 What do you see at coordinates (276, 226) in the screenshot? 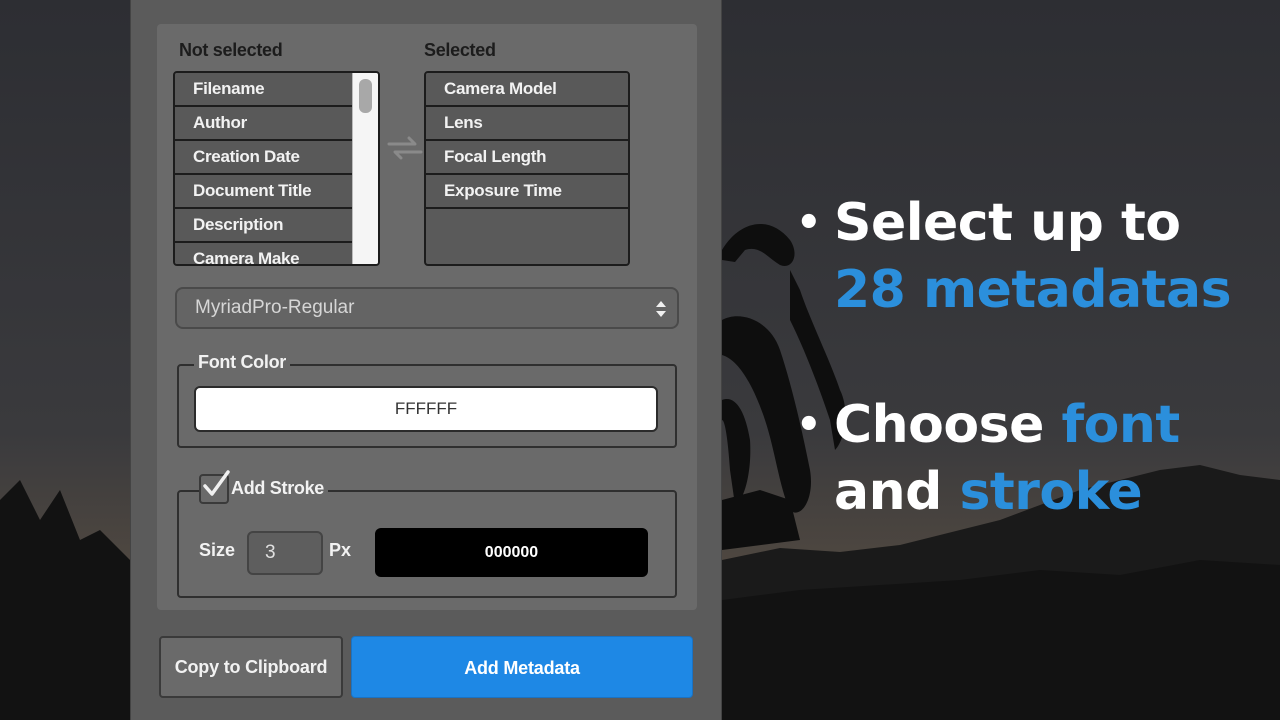
I see `list-item: Description` at bounding box center [276, 226].